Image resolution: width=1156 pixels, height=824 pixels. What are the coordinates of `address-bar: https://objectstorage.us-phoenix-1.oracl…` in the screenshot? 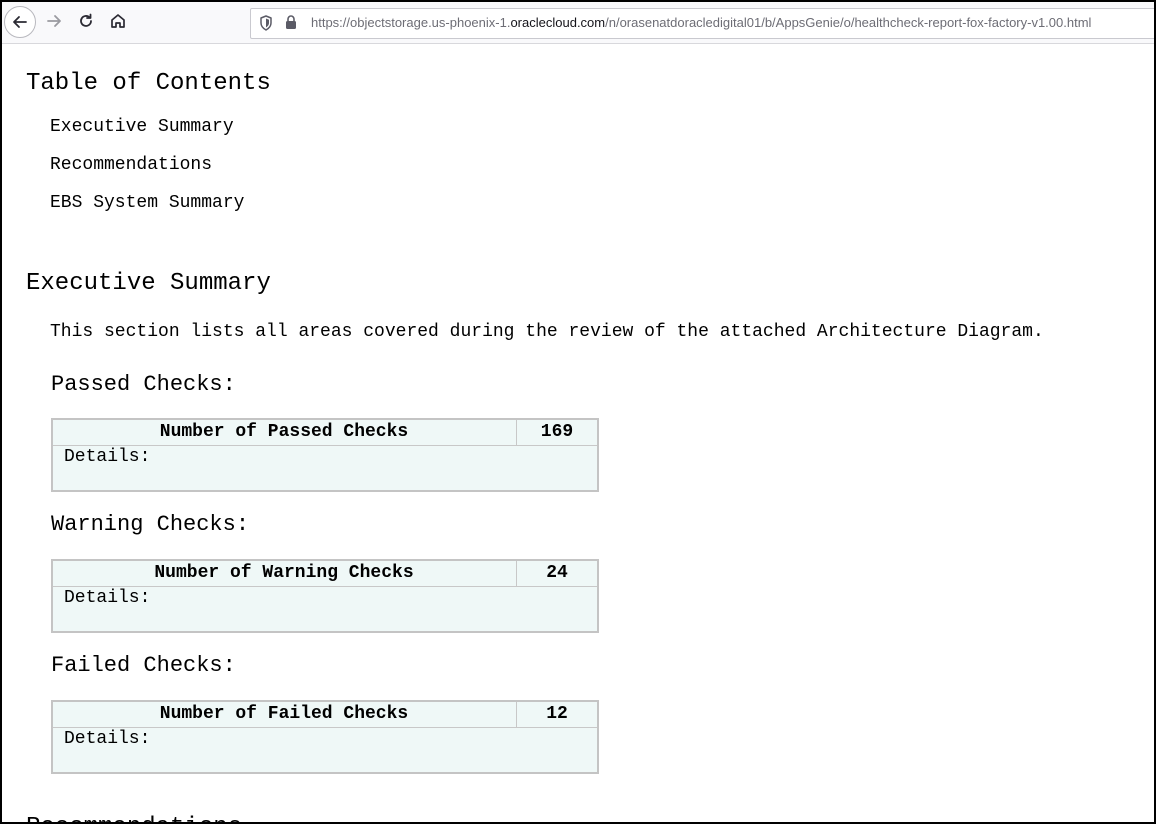 It's located at (702, 23).